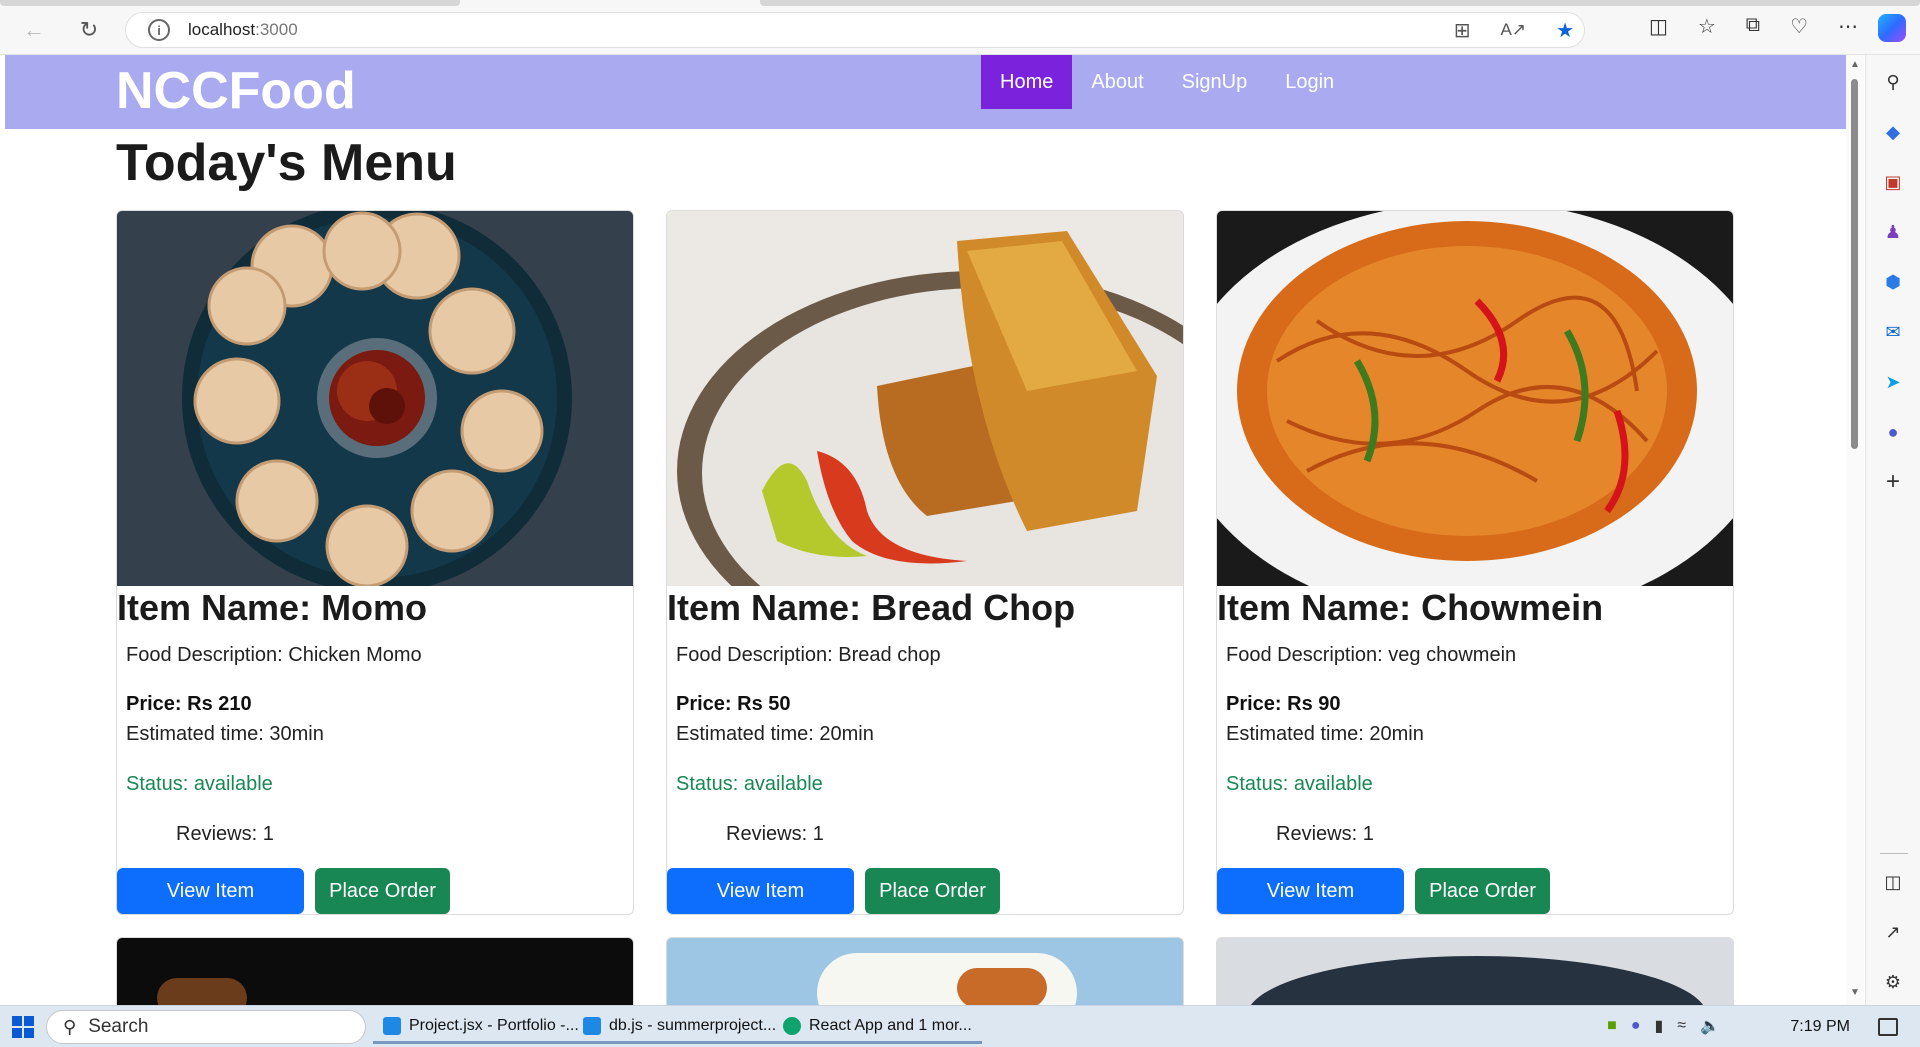  Describe the element at coordinates (1707, 26) in the screenshot. I see `favorites-icon: ☆` at that location.